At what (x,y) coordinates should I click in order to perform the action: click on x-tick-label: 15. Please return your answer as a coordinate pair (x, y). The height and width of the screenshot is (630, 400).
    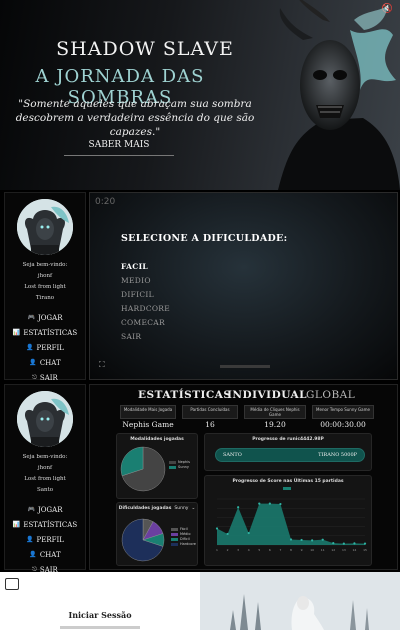
    Looking at the image, I should click on (365, 550).